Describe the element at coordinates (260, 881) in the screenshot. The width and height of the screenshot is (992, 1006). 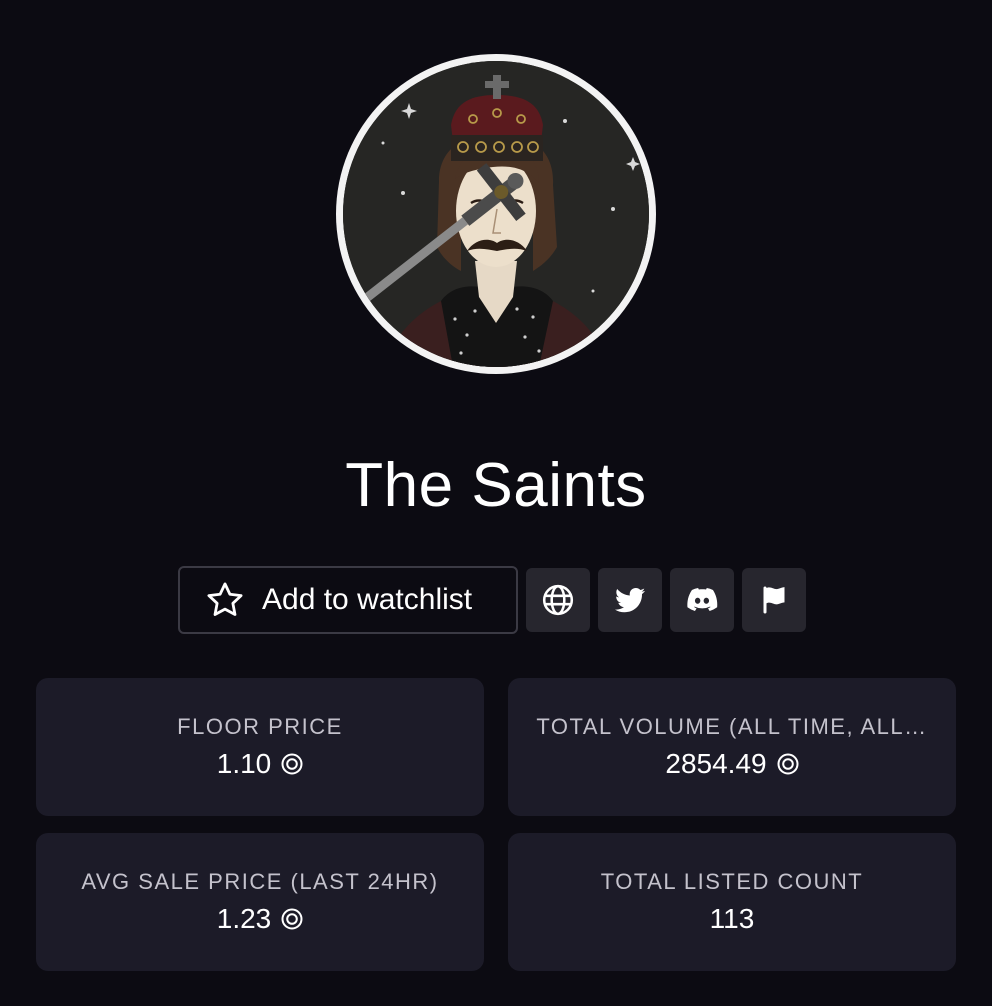
I see `stat-label: AVG SALE PRICE (LAST 24HR)` at that location.